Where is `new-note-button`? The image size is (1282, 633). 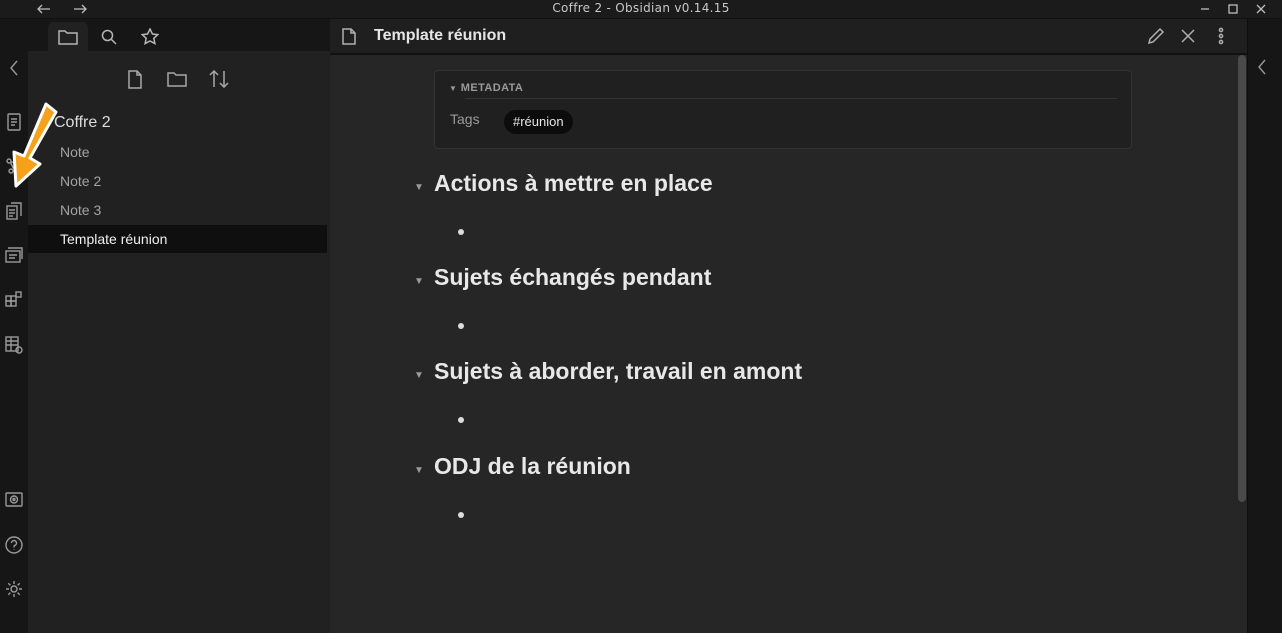
new-note-button is located at coordinates (135, 79).